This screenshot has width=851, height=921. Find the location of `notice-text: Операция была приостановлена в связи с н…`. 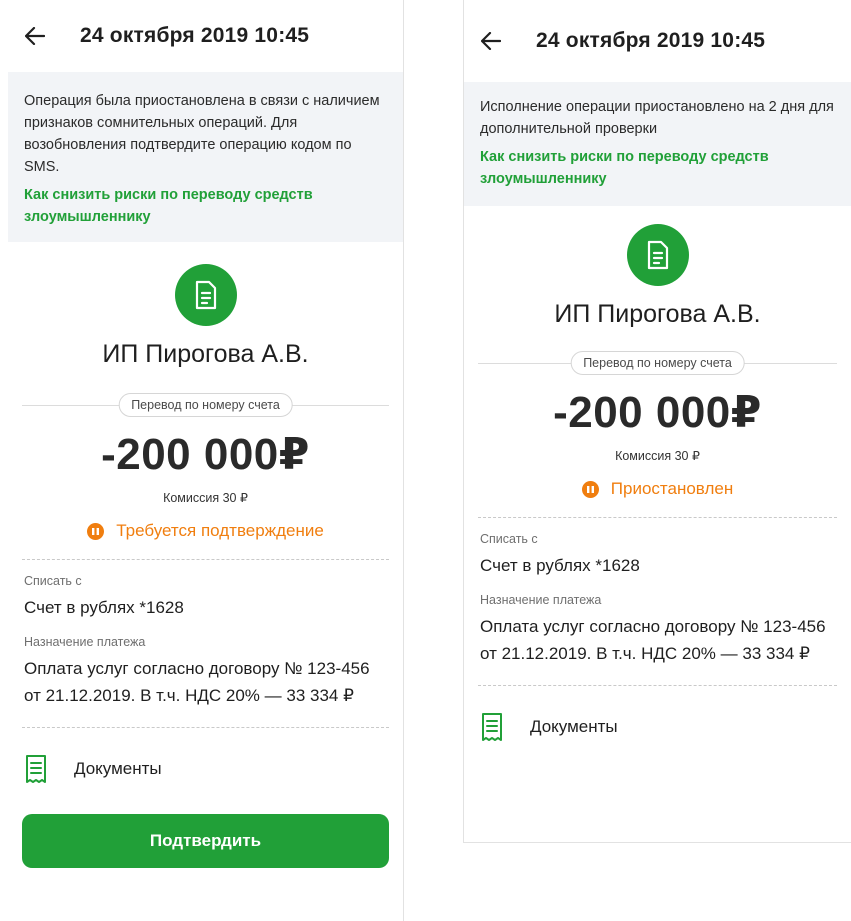

notice-text: Операция была приостановлена в связи с н… is located at coordinates (202, 134).